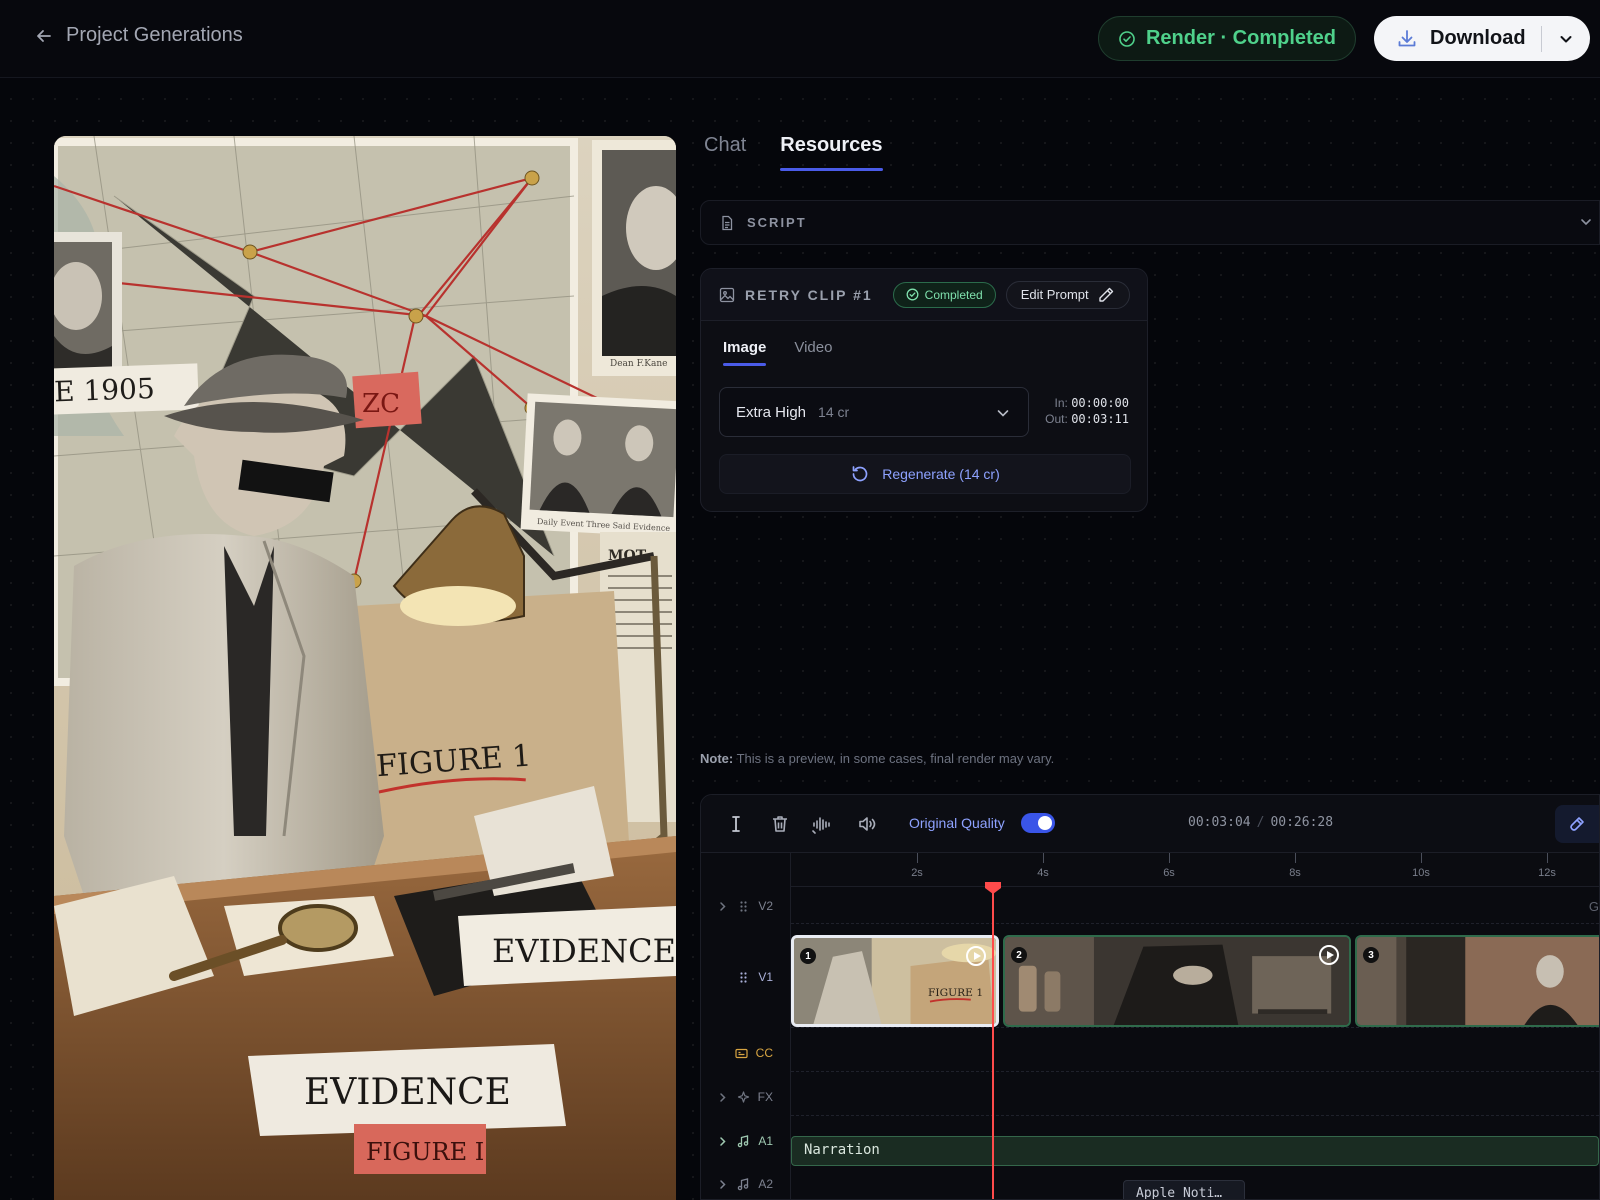  Describe the element at coordinates (1038, 823) in the screenshot. I see `original-quality-toggle` at that location.